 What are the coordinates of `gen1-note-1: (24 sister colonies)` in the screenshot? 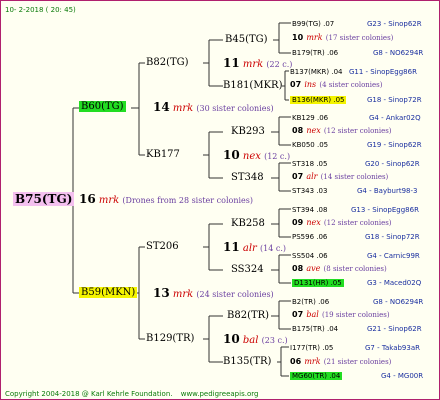 It's located at (235, 294).